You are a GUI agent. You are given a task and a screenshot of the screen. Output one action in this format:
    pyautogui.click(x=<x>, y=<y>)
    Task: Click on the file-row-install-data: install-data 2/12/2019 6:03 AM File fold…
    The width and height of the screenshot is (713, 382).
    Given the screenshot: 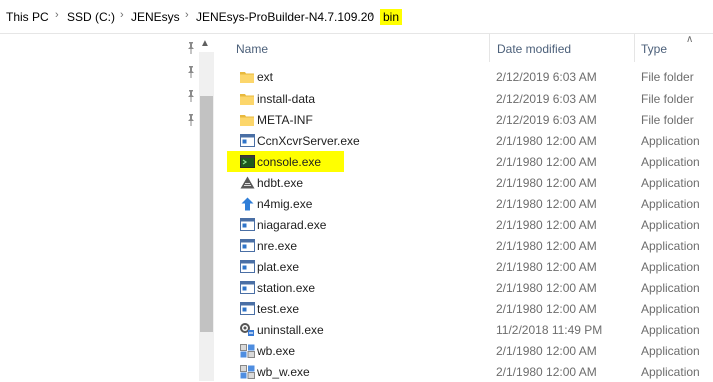 What is the action you would take?
    pyautogui.click(x=463, y=98)
    